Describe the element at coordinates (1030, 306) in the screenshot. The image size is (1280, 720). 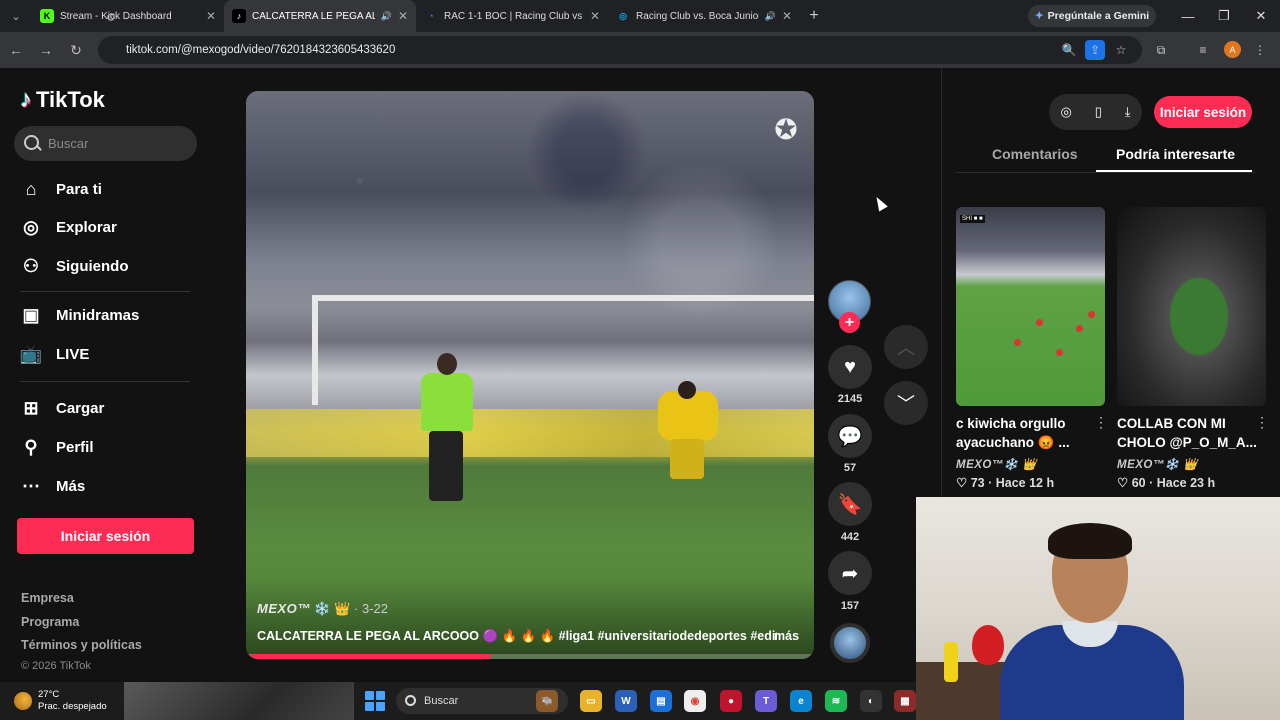
I see `suggested-video-thumbnail: SHI ■ ■` at that location.